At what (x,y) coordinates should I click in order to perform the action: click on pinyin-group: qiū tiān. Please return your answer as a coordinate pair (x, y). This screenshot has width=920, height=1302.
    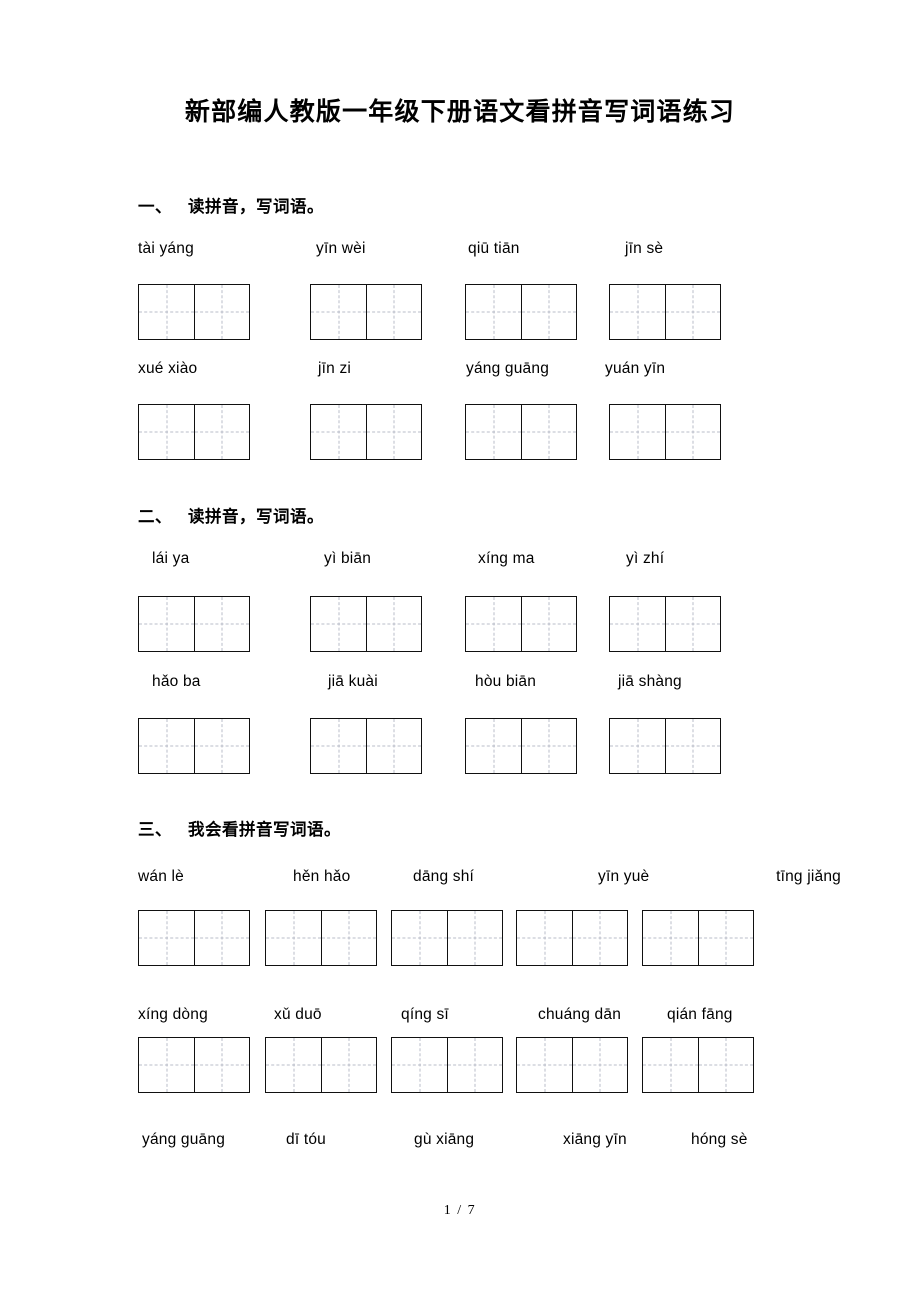
    Looking at the image, I should click on (494, 248).